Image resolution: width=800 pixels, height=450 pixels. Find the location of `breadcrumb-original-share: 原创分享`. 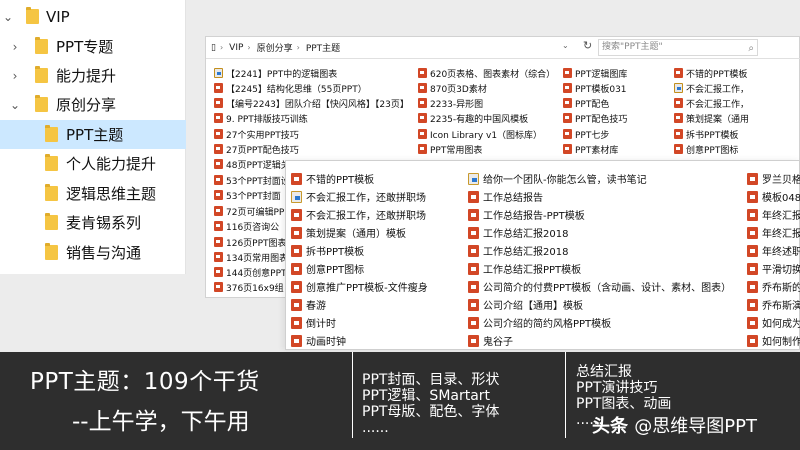

breadcrumb-original-share: 原创分享 is located at coordinates (275, 47).